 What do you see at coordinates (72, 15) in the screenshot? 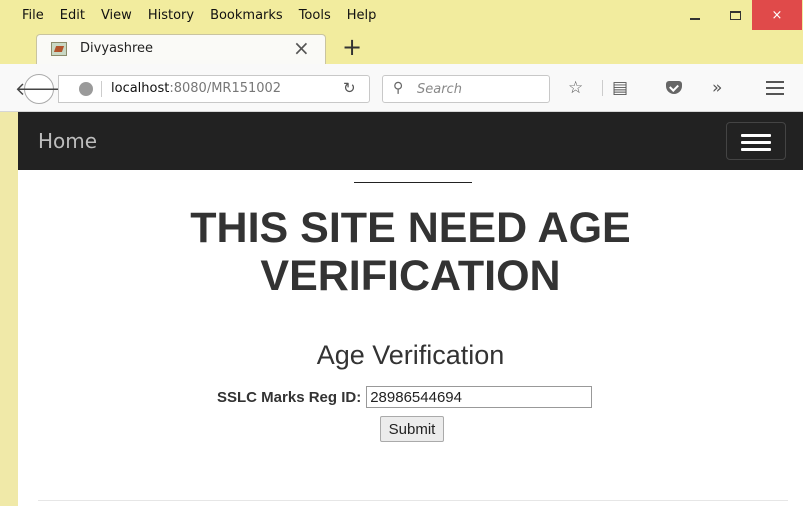
I see `menu-edit: Edit` at bounding box center [72, 15].